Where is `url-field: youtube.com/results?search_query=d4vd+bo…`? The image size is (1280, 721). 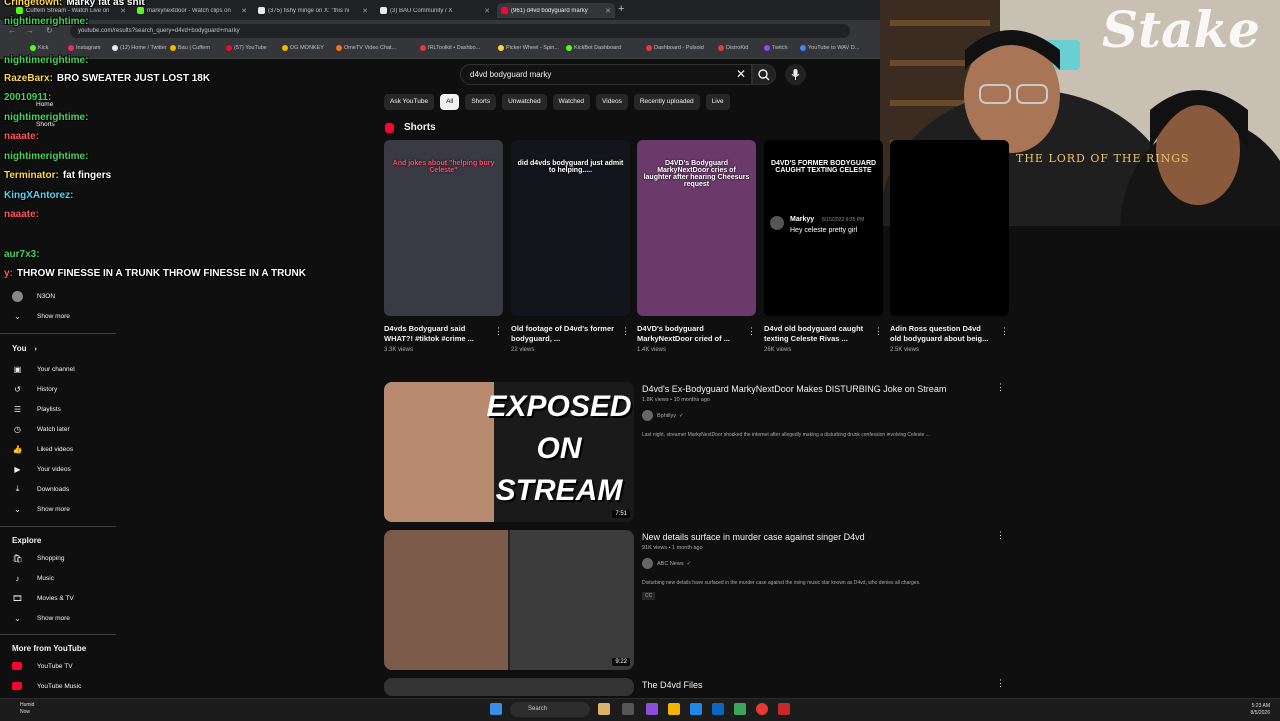
url-field: youtube.com/results?search_query=d4vd+bo… is located at coordinates (460, 31).